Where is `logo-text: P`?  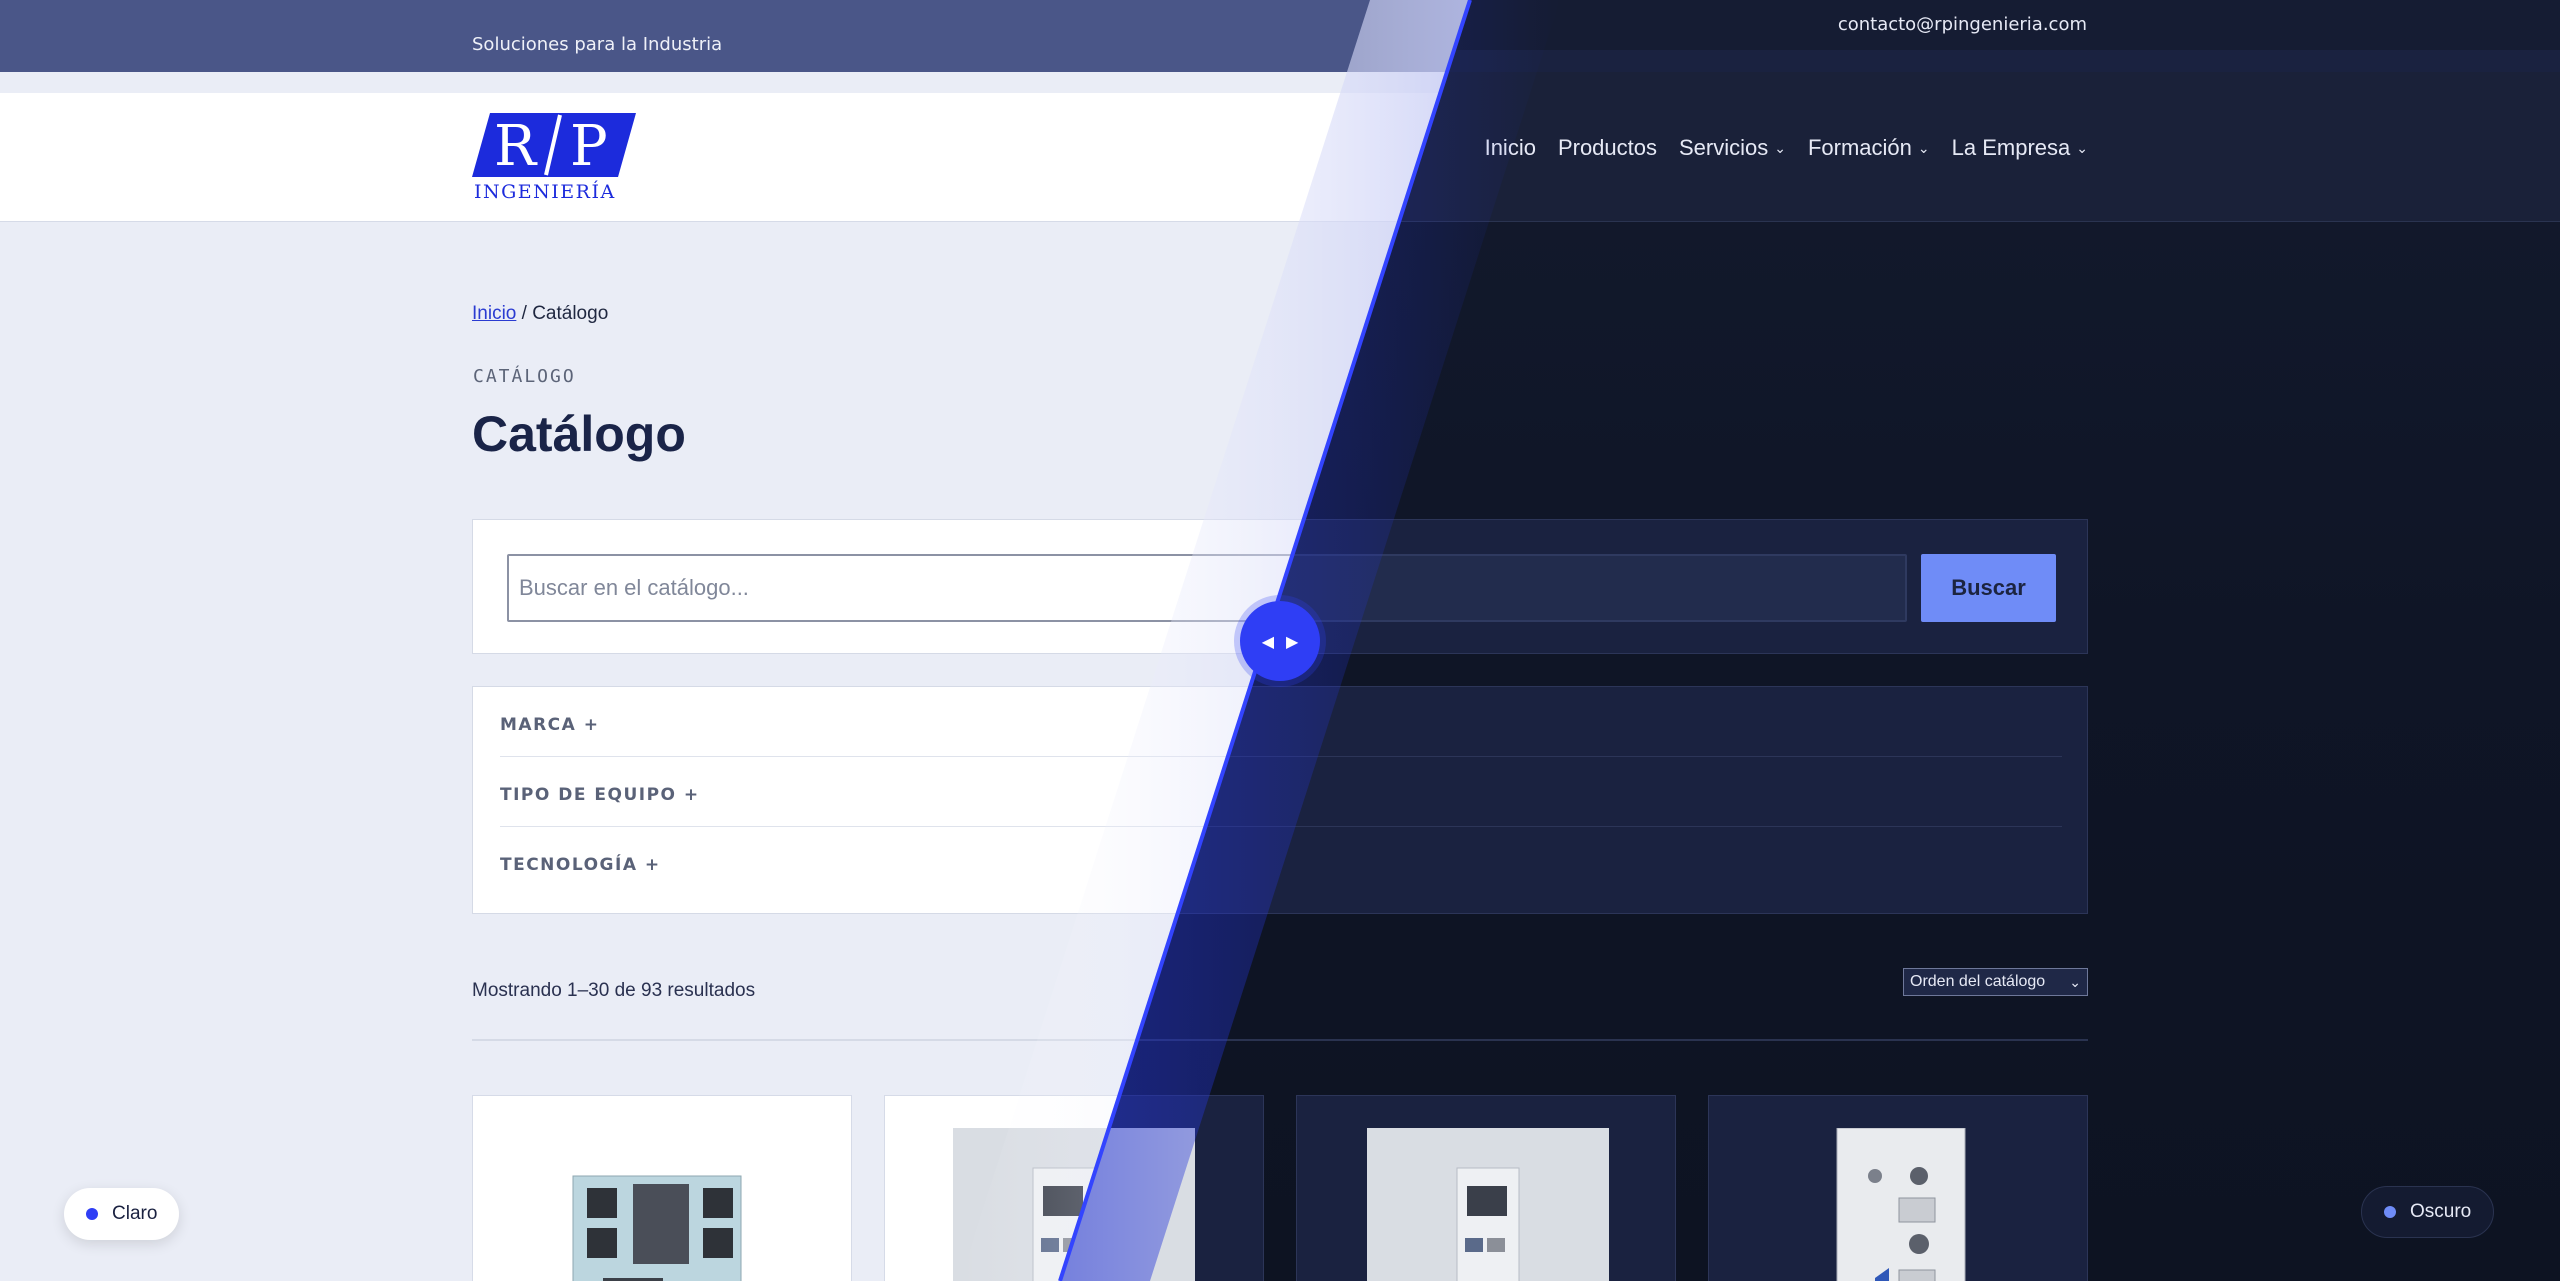 logo-text: P is located at coordinates (589, 145).